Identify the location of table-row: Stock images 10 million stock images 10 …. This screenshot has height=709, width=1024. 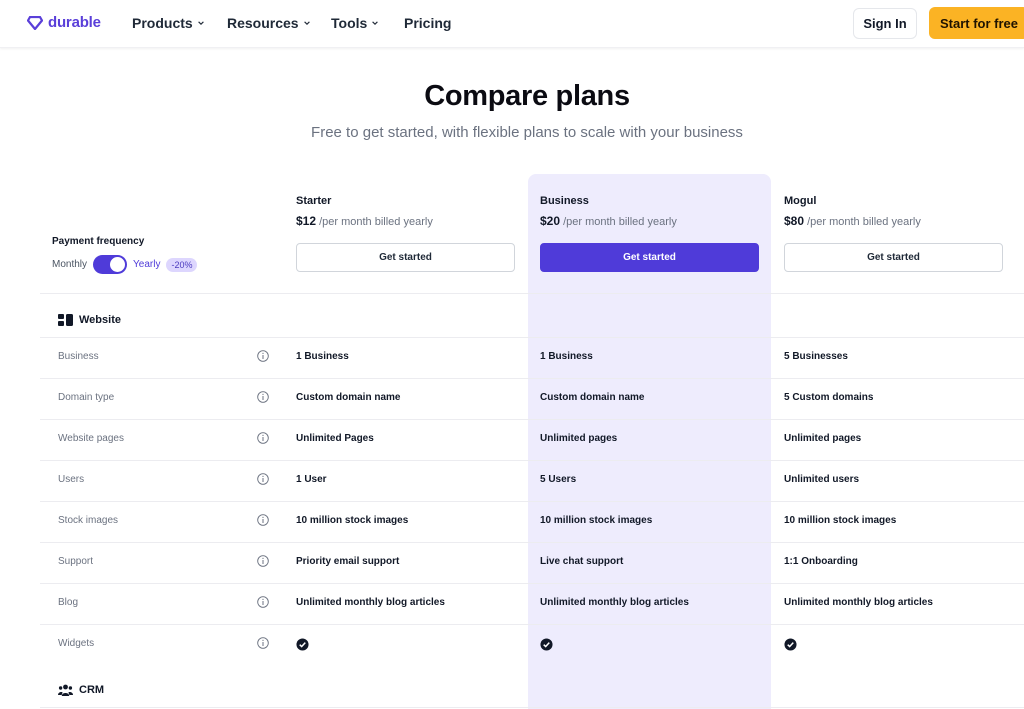
(512, 521).